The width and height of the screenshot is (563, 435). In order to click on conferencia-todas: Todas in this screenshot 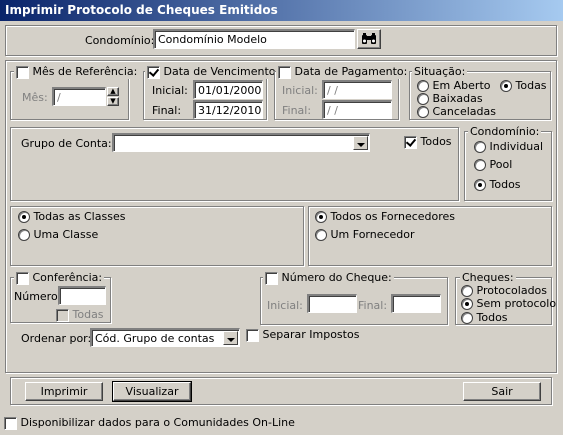, I will do `click(80, 315)`.